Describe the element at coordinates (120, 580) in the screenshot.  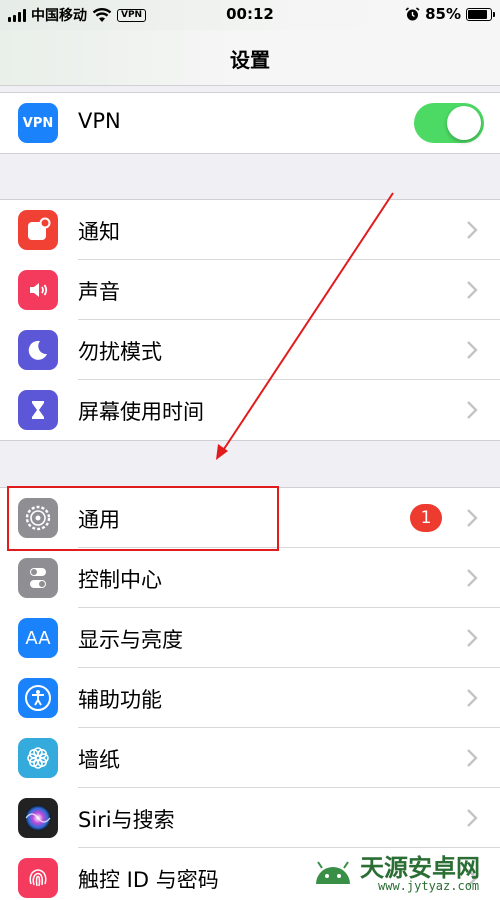
I see `row-label: 控制中心` at that location.